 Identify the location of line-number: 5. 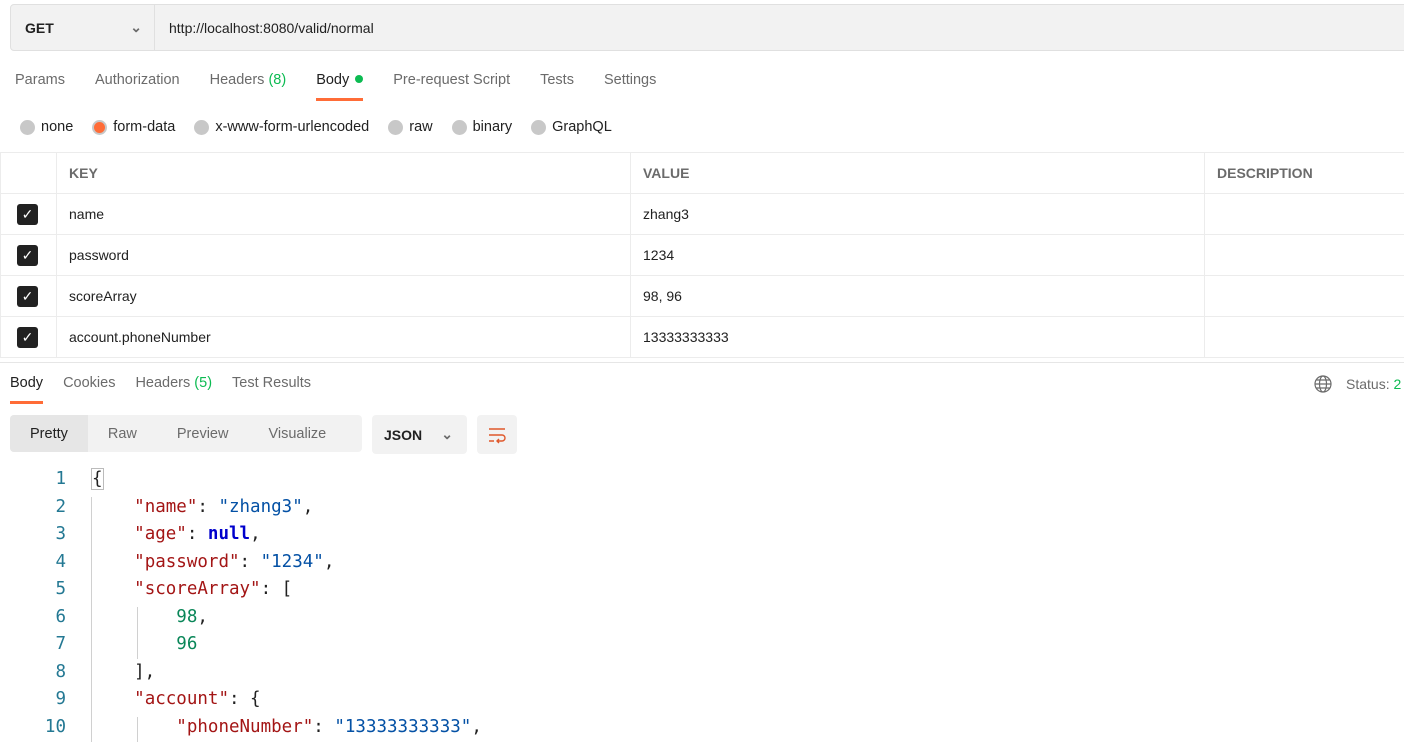
(60, 589).